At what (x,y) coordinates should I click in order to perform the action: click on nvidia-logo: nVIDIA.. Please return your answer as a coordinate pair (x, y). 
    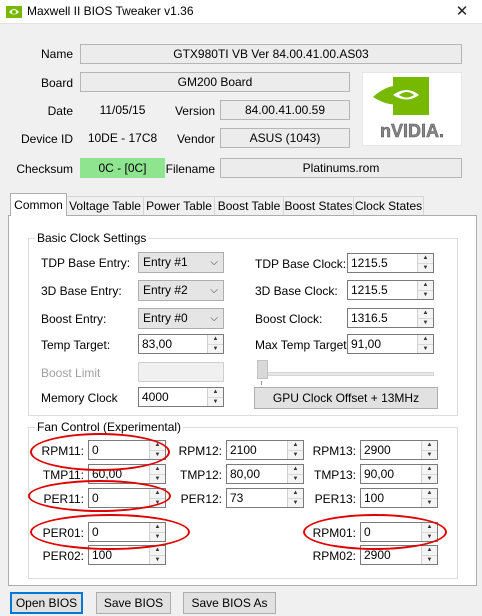
    Looking at the image, I should click on (412, 109).